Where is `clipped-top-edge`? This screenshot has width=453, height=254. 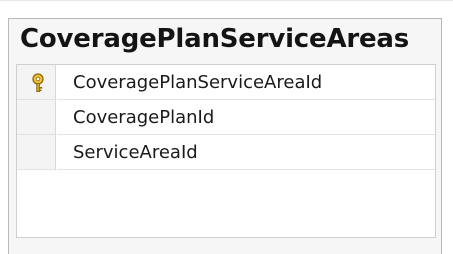
clipped-top-edge is located at coordinates (226, 6).